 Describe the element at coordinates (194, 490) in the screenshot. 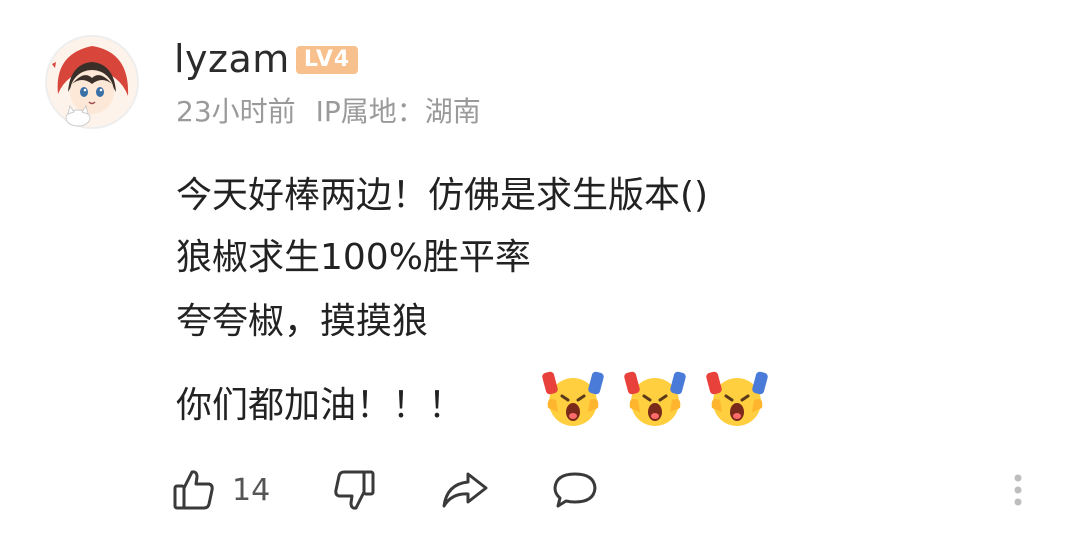

I see `thumbs-up-icon` at that location.